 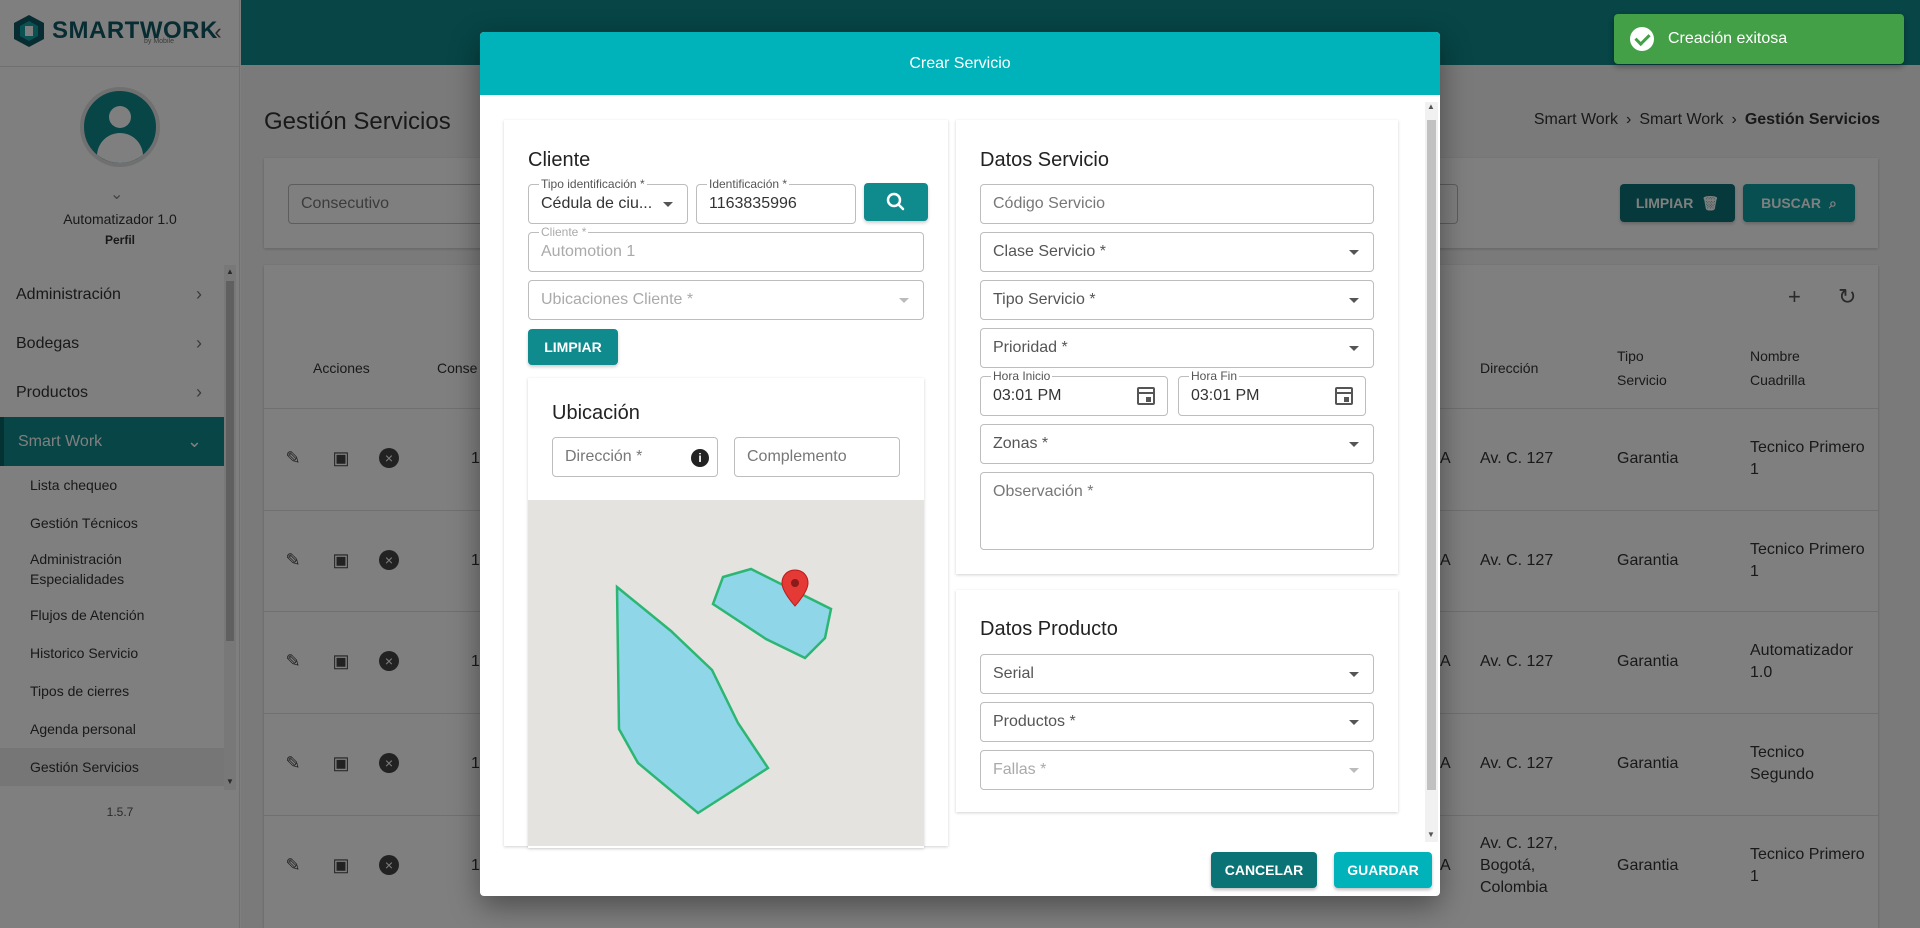 I want to click on dialog-title: Crear Servicio, so click(x=960, y=63).